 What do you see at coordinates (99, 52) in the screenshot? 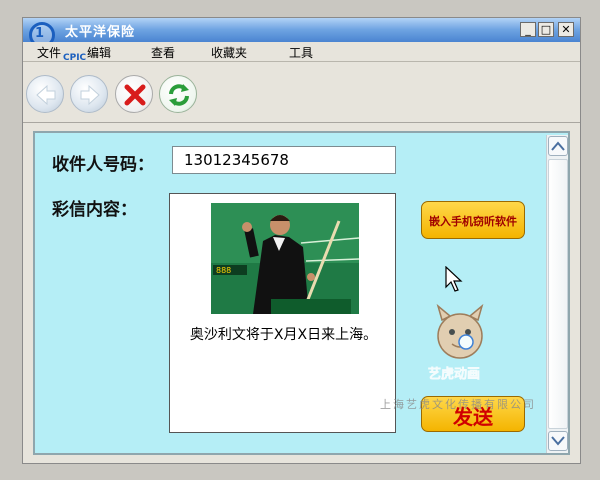
I see `menu-edit: 编辑` at bounding box center [99, 52].